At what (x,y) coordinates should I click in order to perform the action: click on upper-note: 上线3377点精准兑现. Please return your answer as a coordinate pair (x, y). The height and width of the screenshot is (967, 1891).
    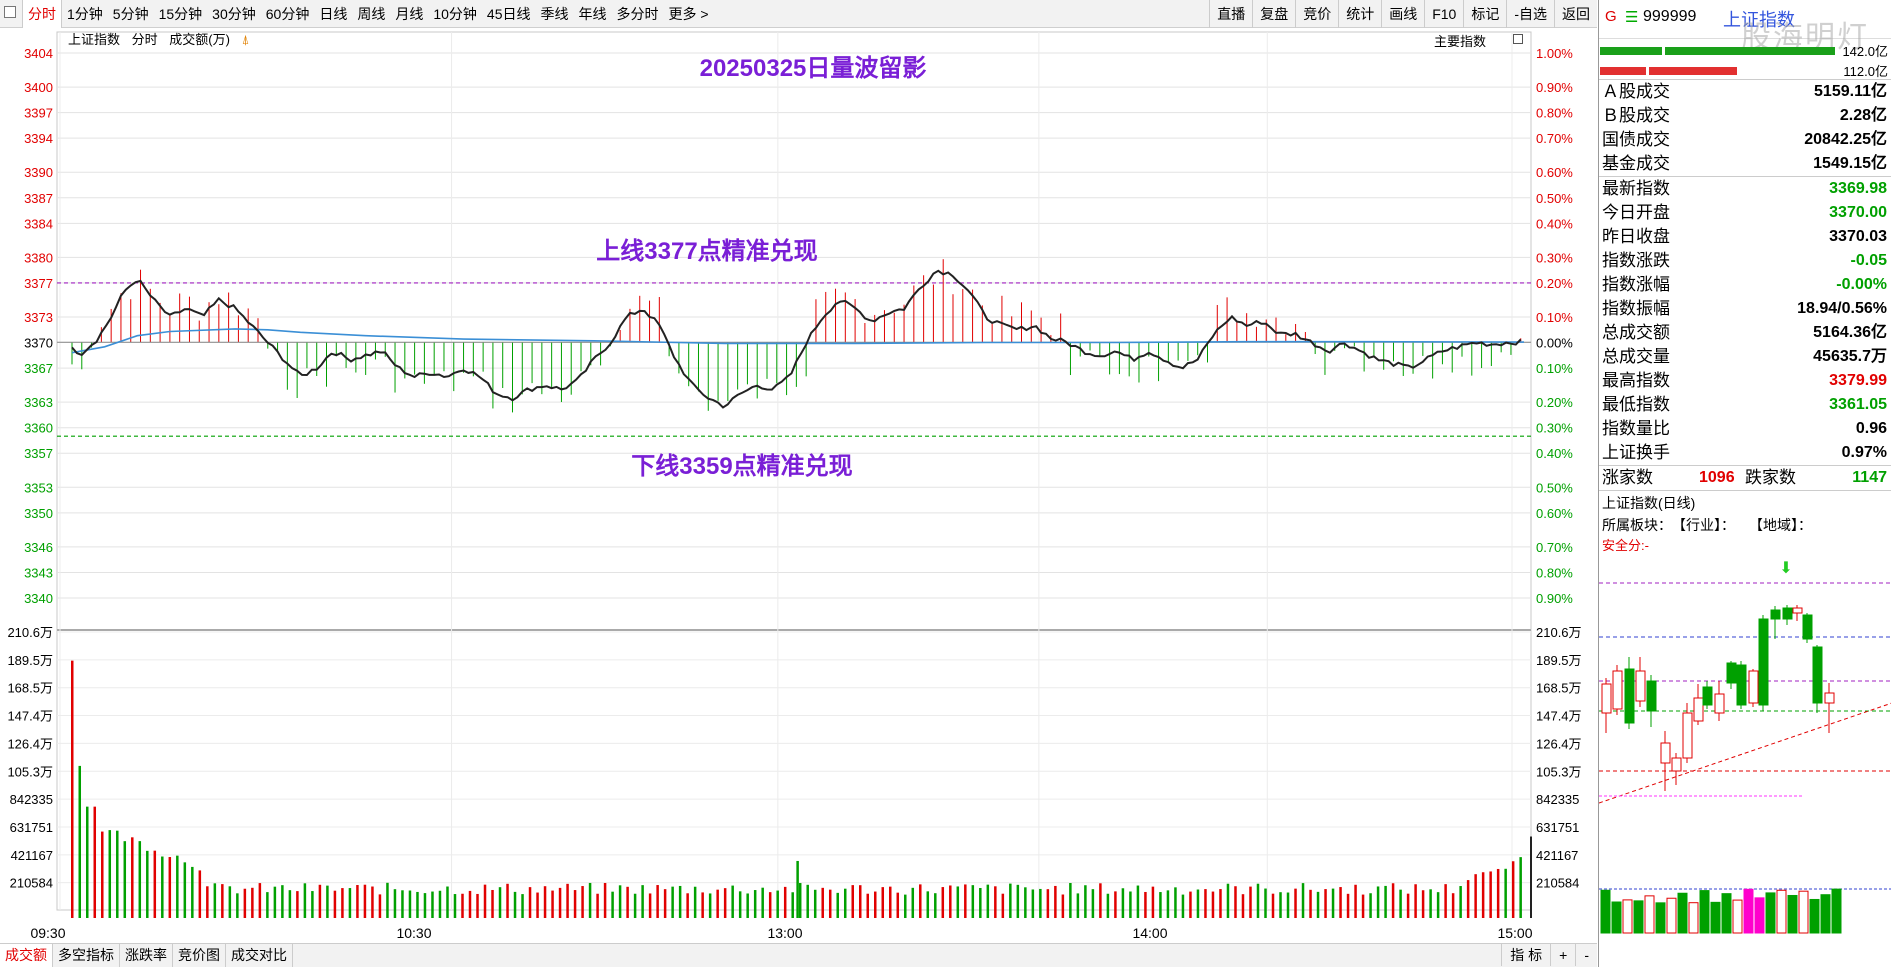
    Looking at the image, I should click on (706, 251).